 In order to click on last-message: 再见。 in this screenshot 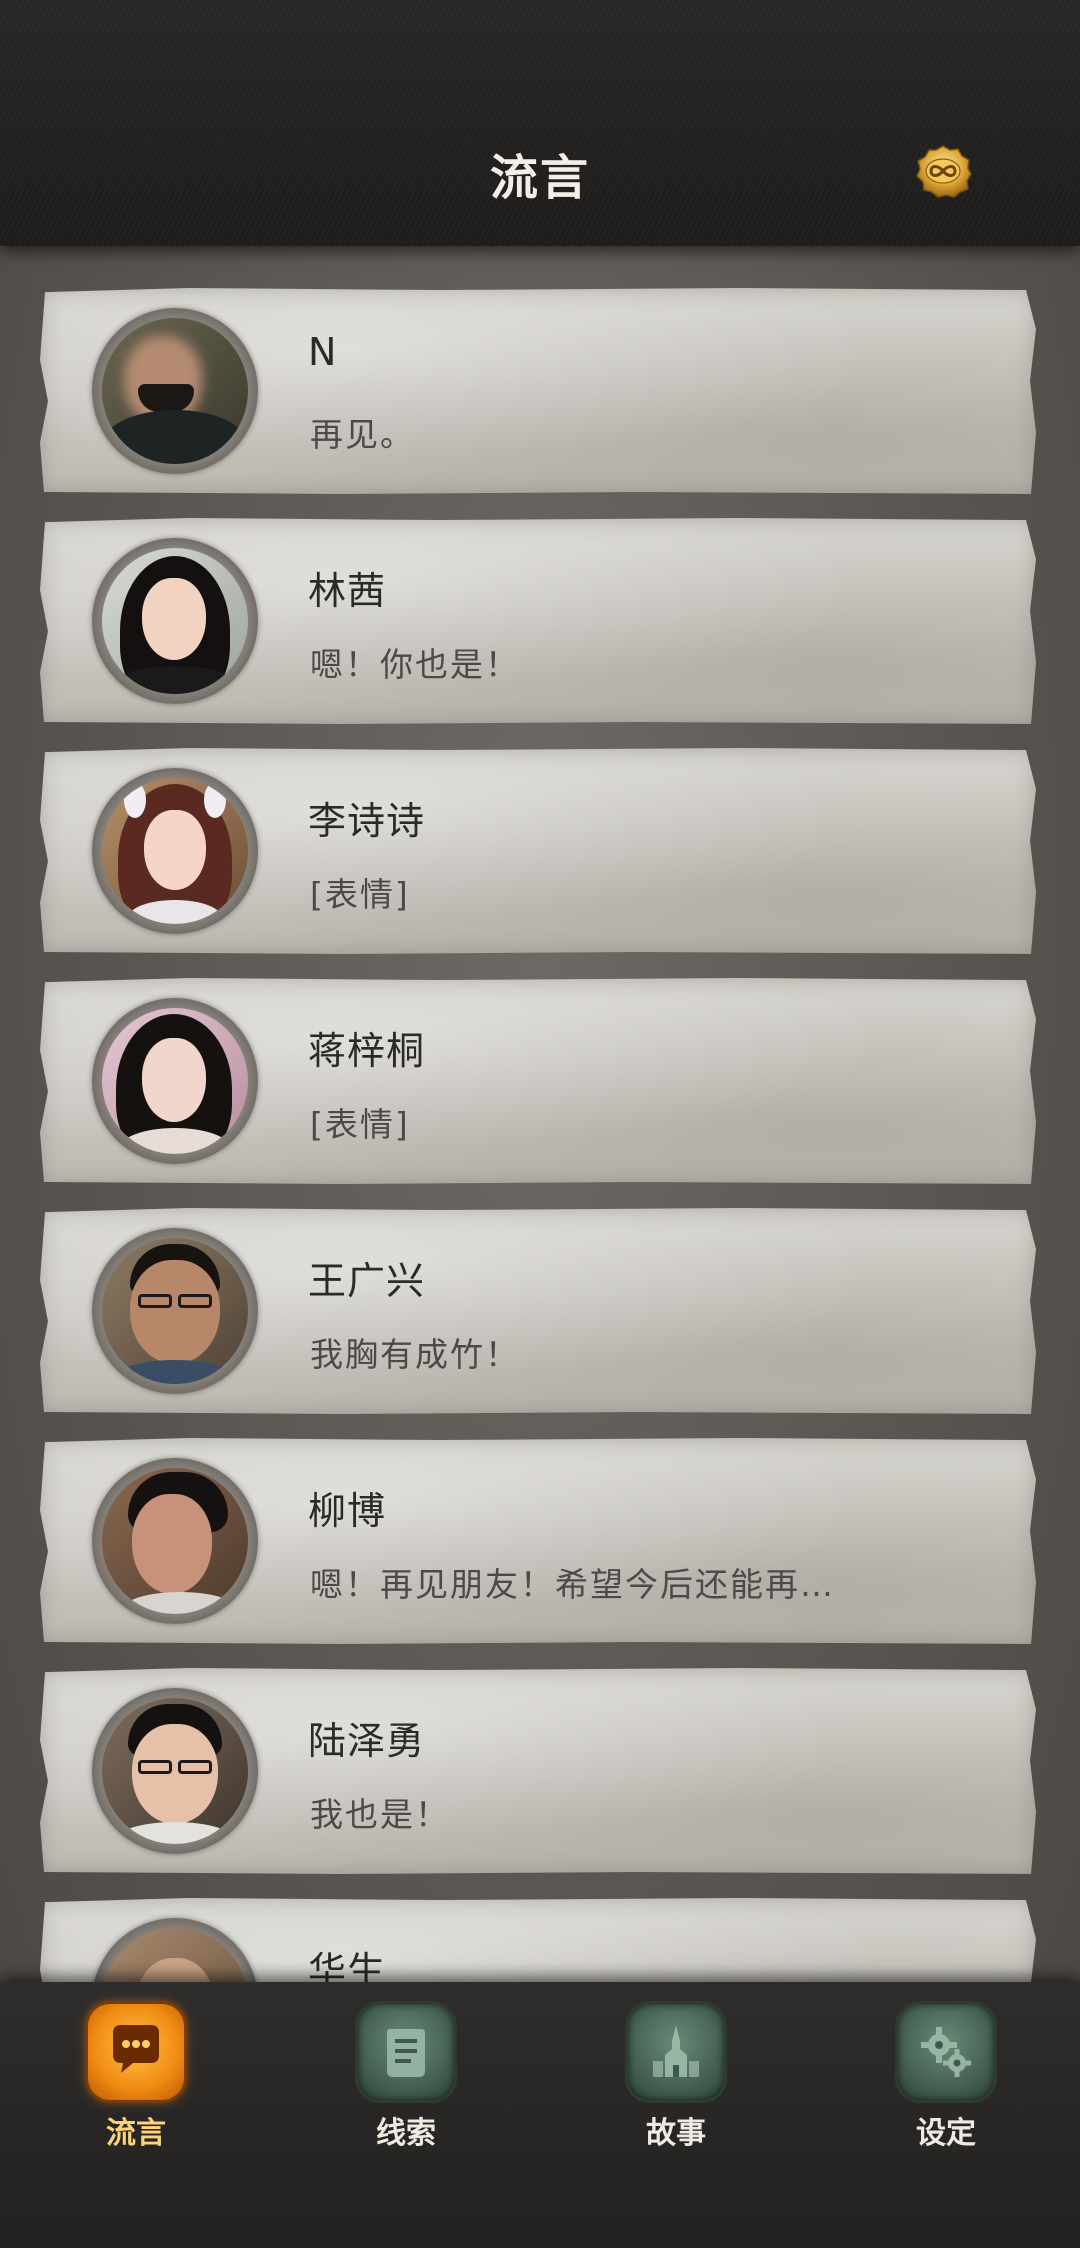, I will do `click(362, 434)`.